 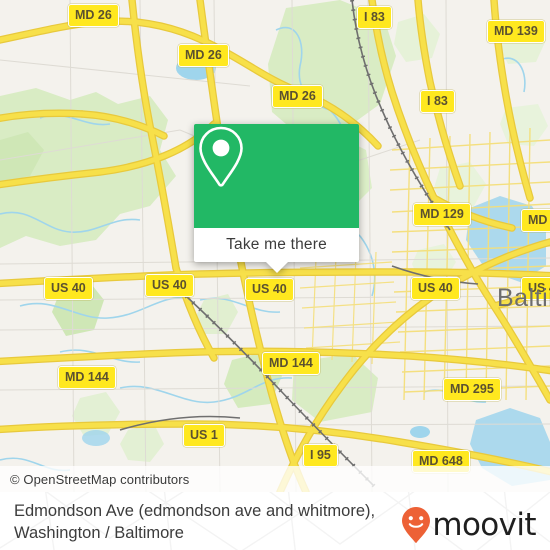 What do you see at coordinates (275, 479) in the screenshot?
I see `map-attribution-bar: © OpenStreetMap contributors` at bounding box center [275, 479].